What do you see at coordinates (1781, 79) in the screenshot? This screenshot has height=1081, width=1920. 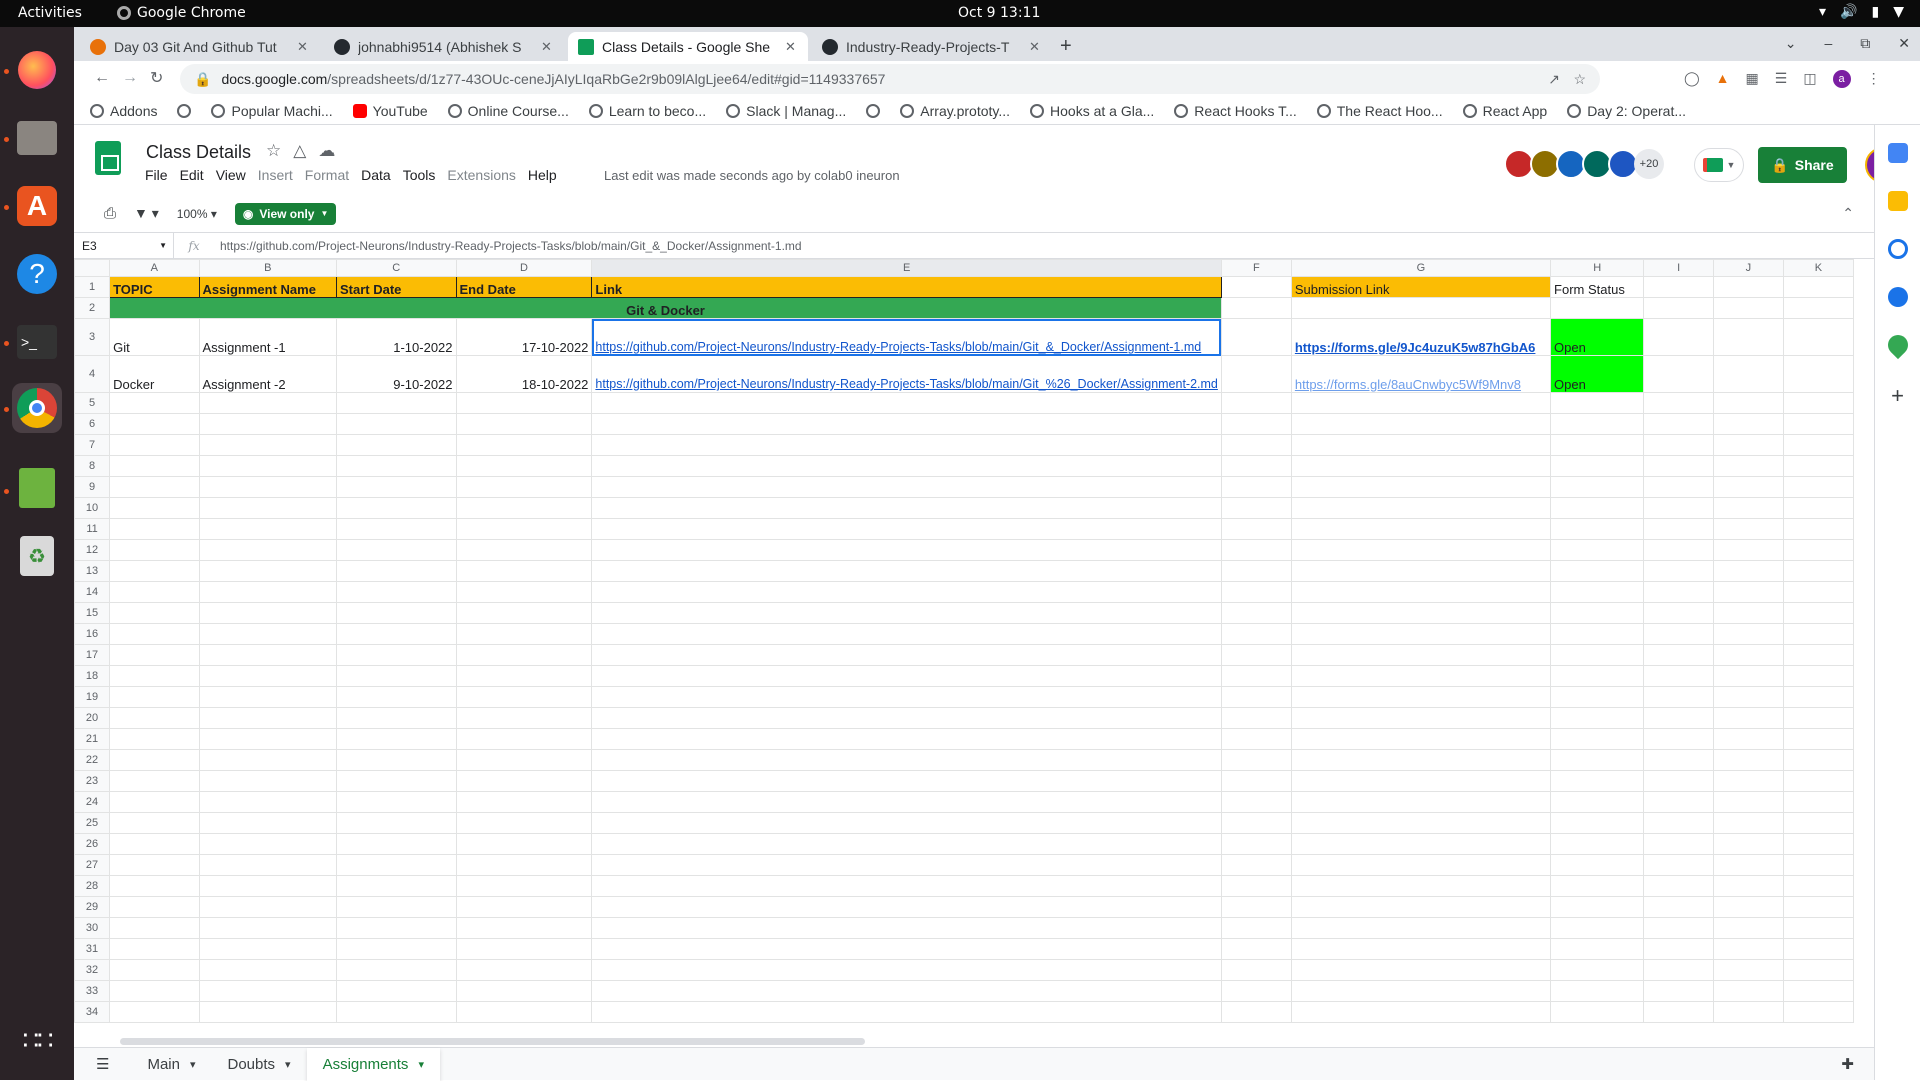 I see `reading-list-icon: ☰` at bounding box center [1781, 79].